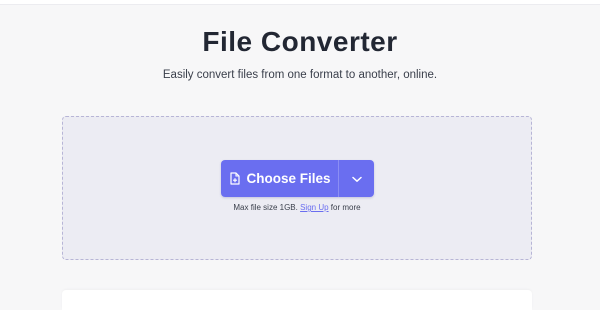 The width and height of the screenshot is (600, 310). Describe the element at coordinates (234, 178) in the screenshot. I see `file-add-icon` at that location.